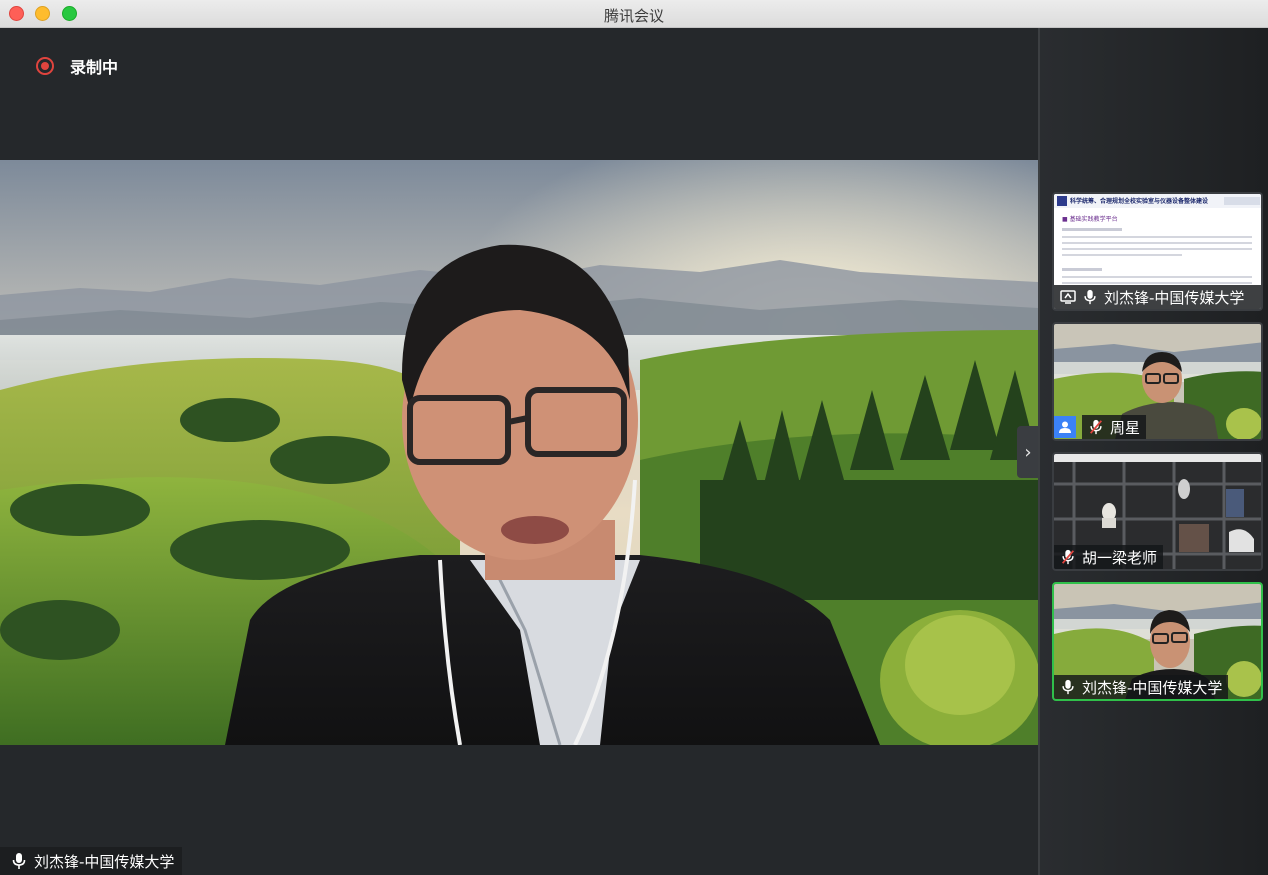 The width and height of the screenshot is (1268, 875). I want to click on recording-label: 录制中, so click(94, 67).